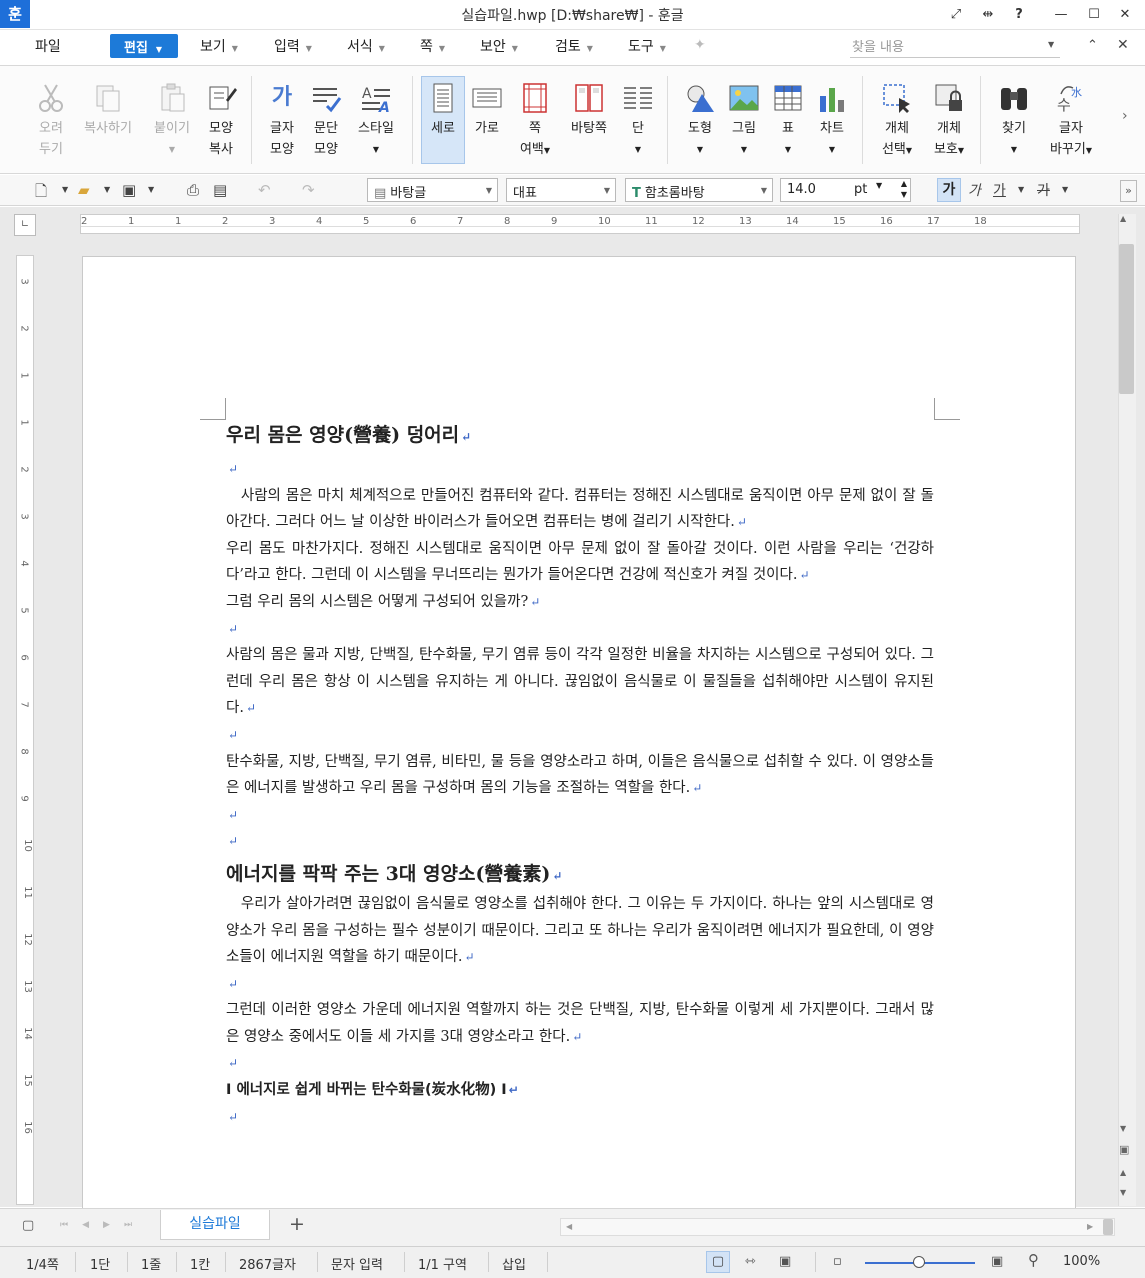 This screenshot has width=1145, height=1278. Describe the element at coordinates (215, 1225) in the screenshot. I see `tab-current-document: 실습파일` at that location.